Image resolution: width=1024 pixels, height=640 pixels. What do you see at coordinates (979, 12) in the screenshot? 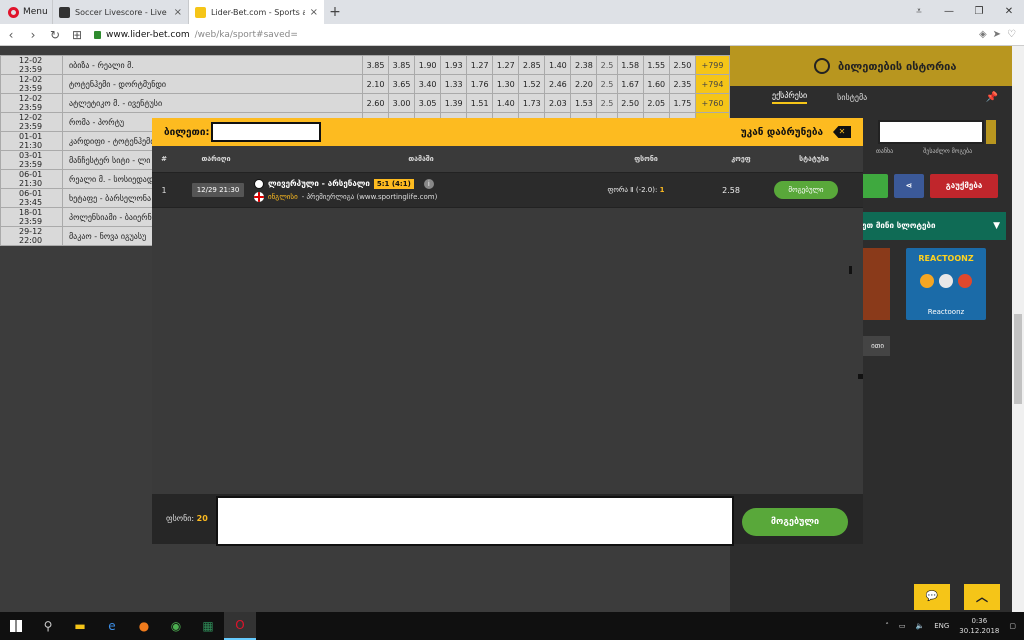
I see `maximize-icon: ❐` at bounding box center [979, 12].